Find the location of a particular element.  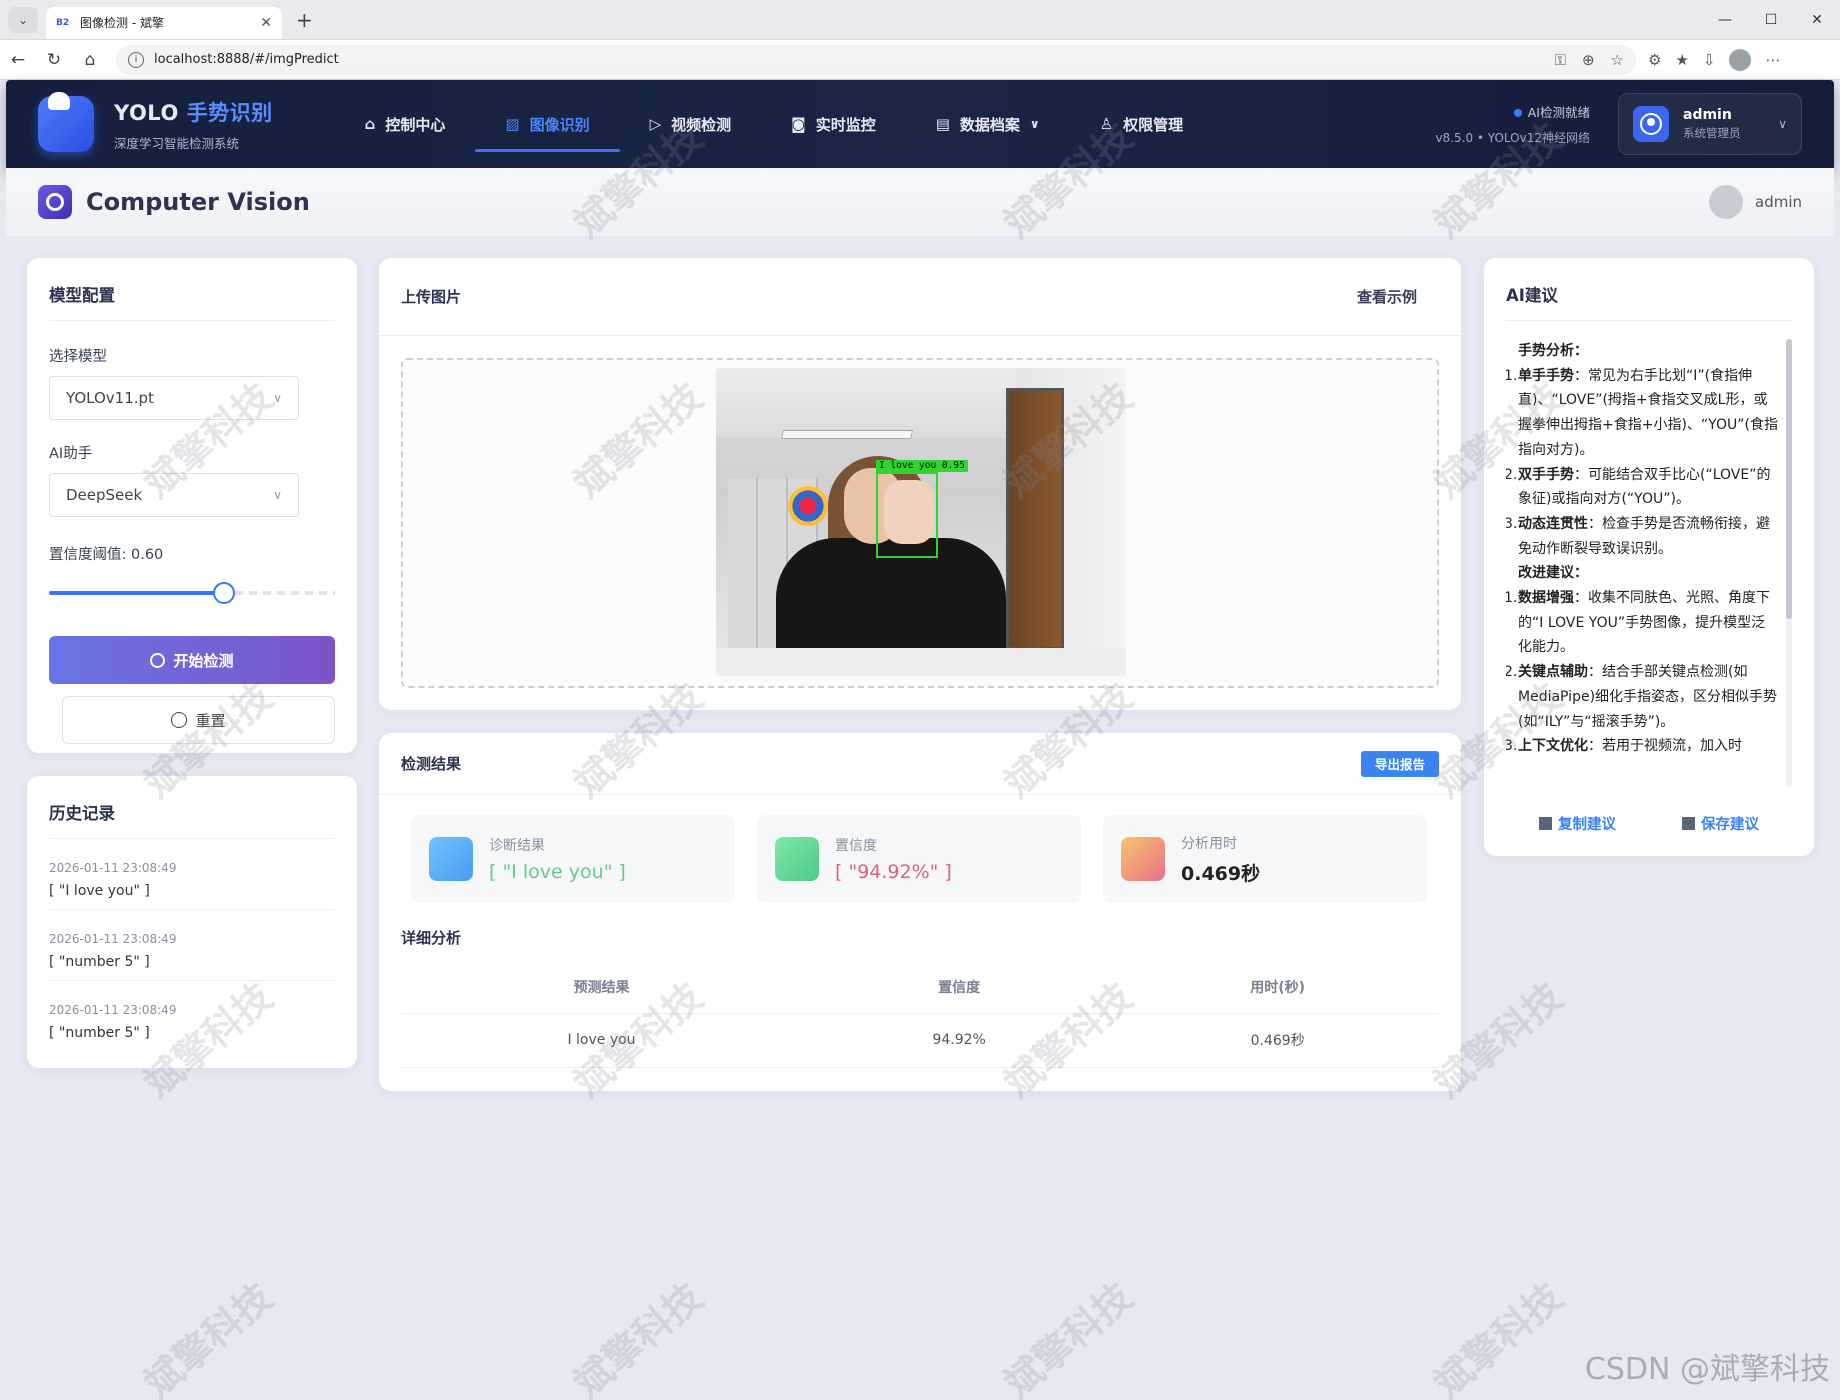

key-icon: ⚿ is located at coordinates (1560, 60).